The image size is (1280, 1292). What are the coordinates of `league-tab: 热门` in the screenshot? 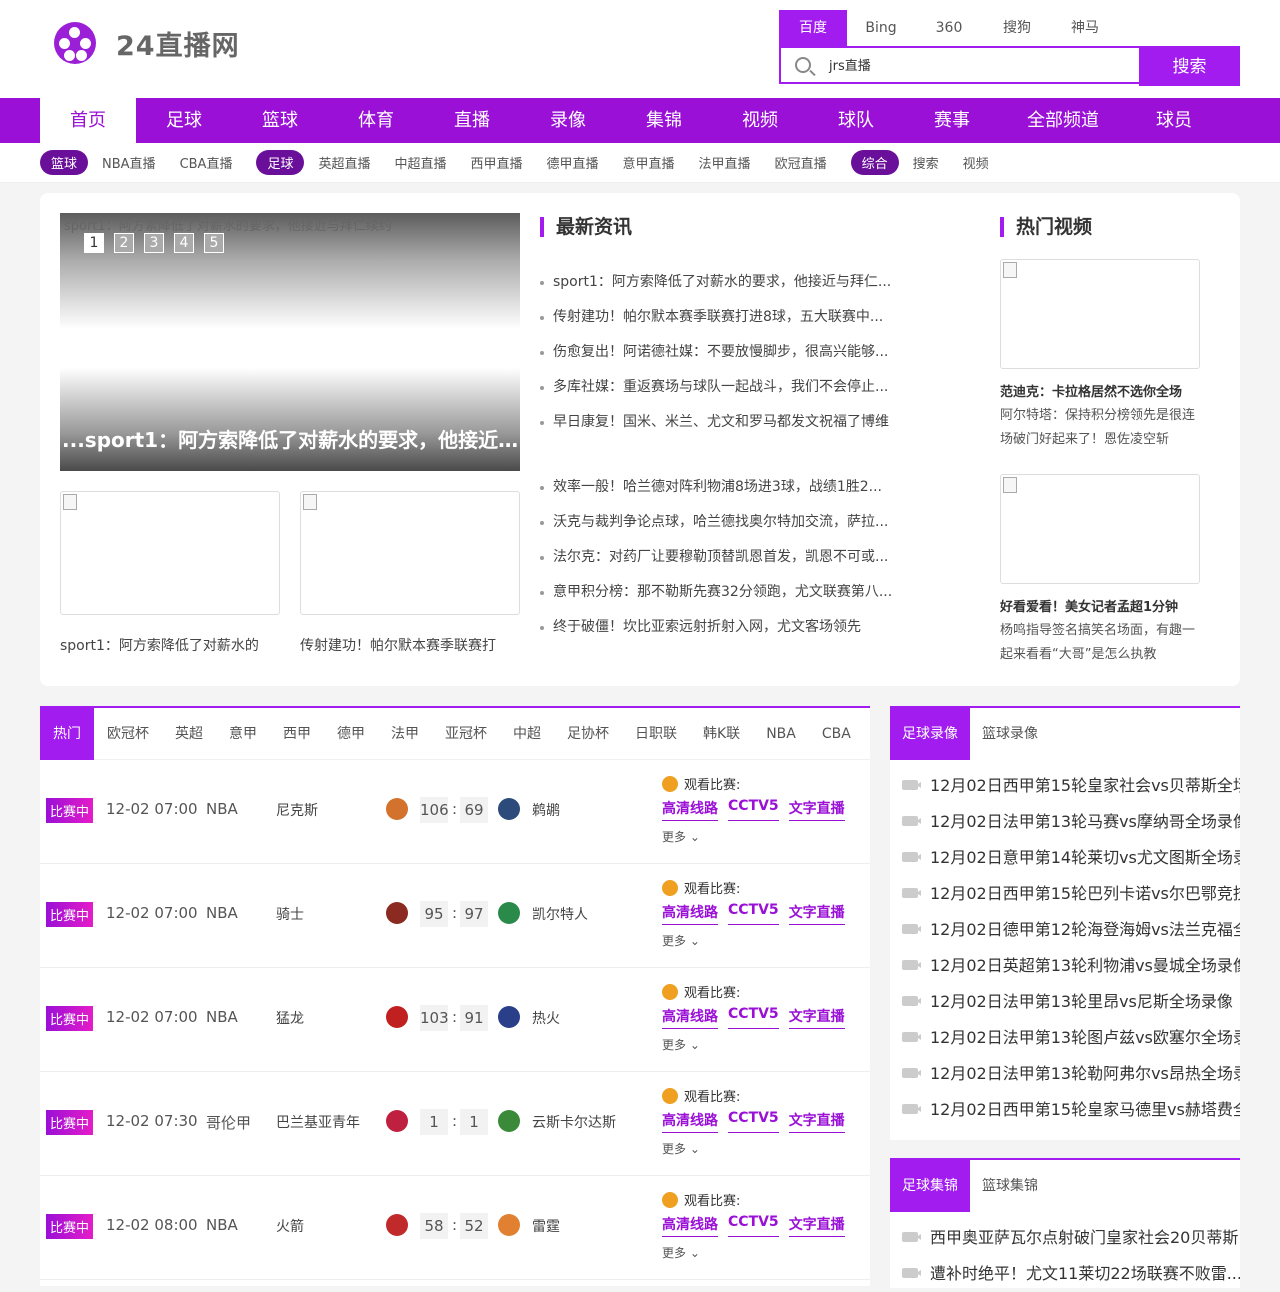 It's located at (67, 733).